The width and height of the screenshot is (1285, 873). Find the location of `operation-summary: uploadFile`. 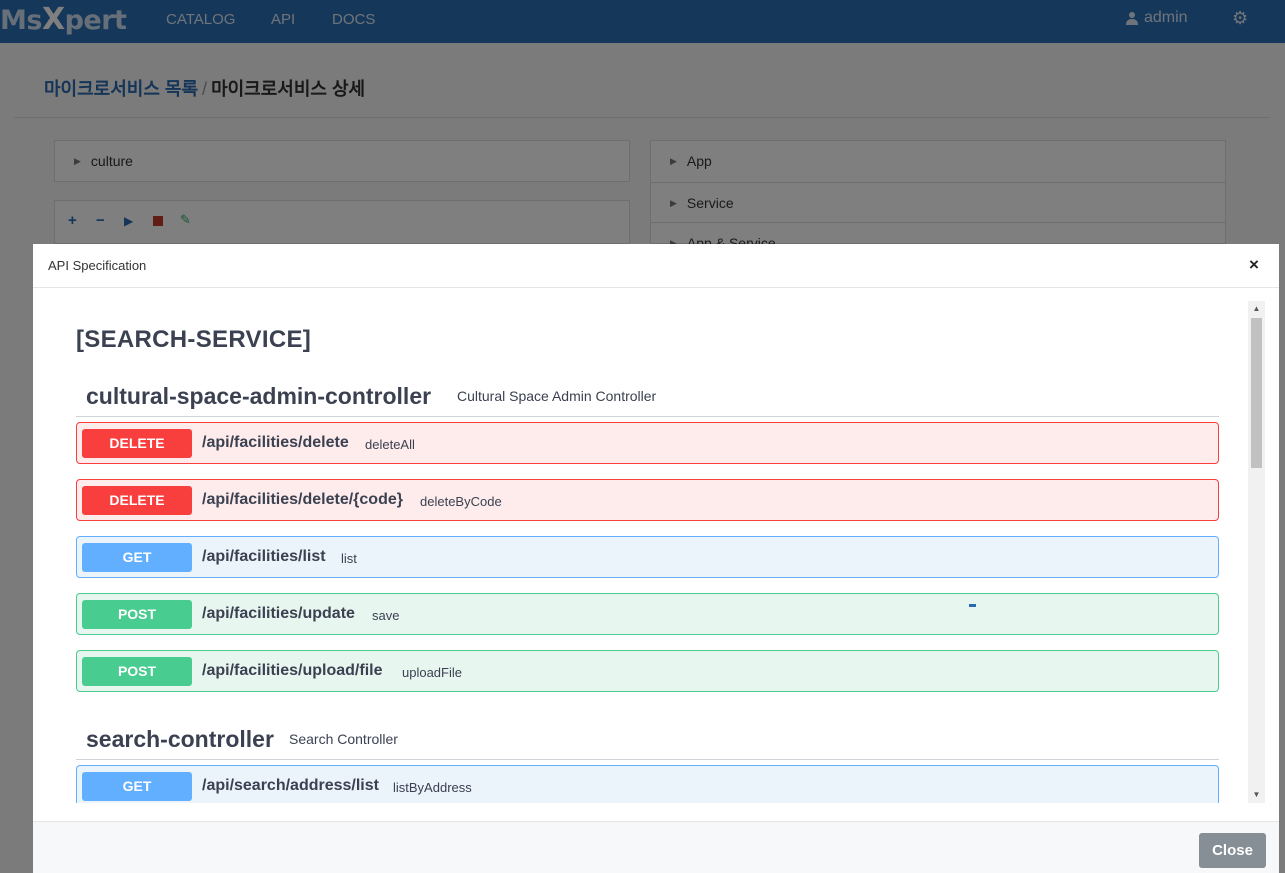

operation-summary: uploadFile is located at coordinates (432, 672).